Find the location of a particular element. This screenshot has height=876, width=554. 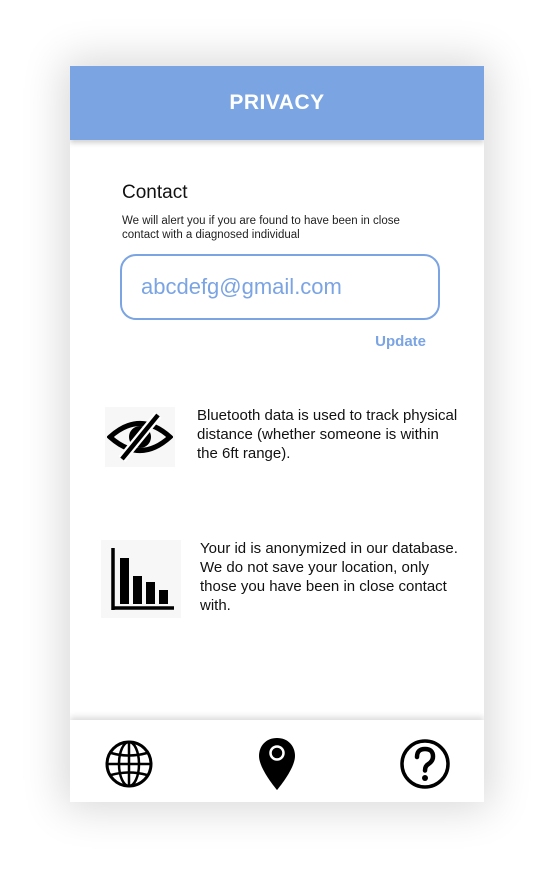

update-button: Update is located at coordinates (400, 341).